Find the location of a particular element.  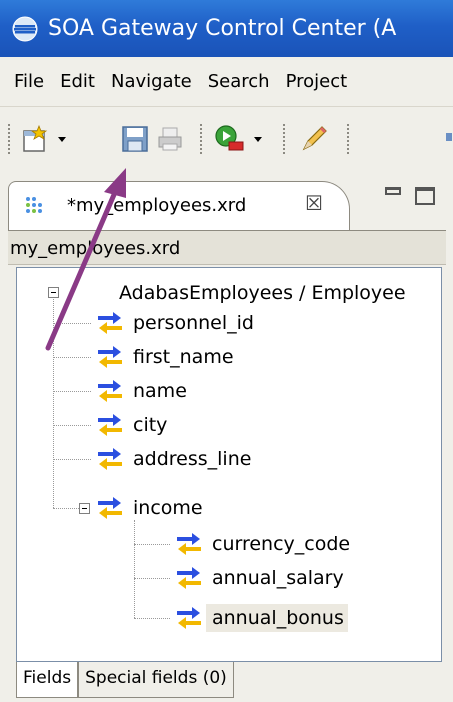

menu-navigate: Navigate is located at coordinates (151, 81).